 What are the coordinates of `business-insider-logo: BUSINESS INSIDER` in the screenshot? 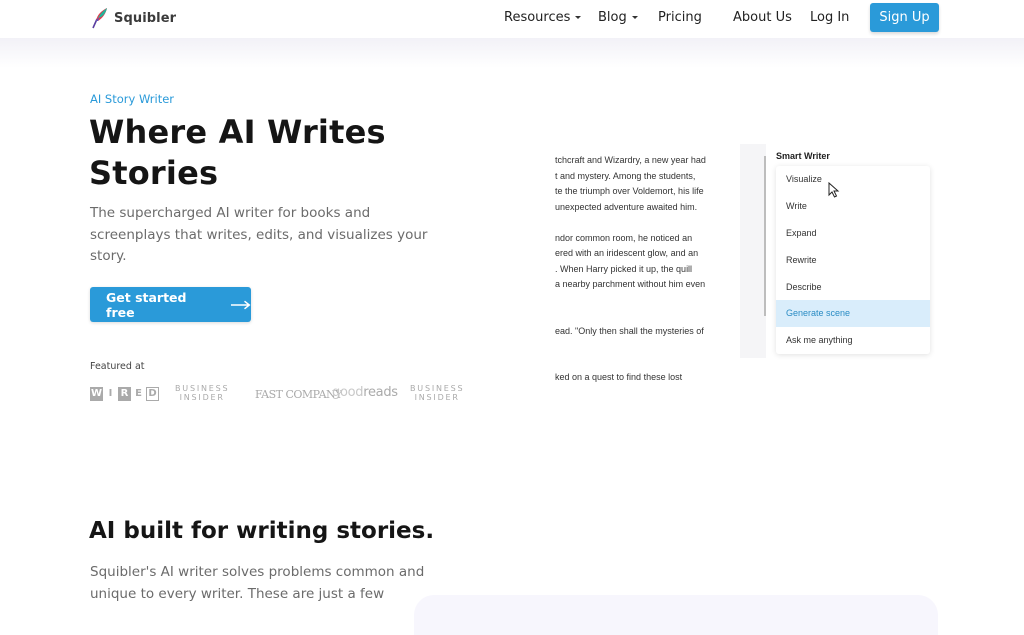 It's located at (202, 393).